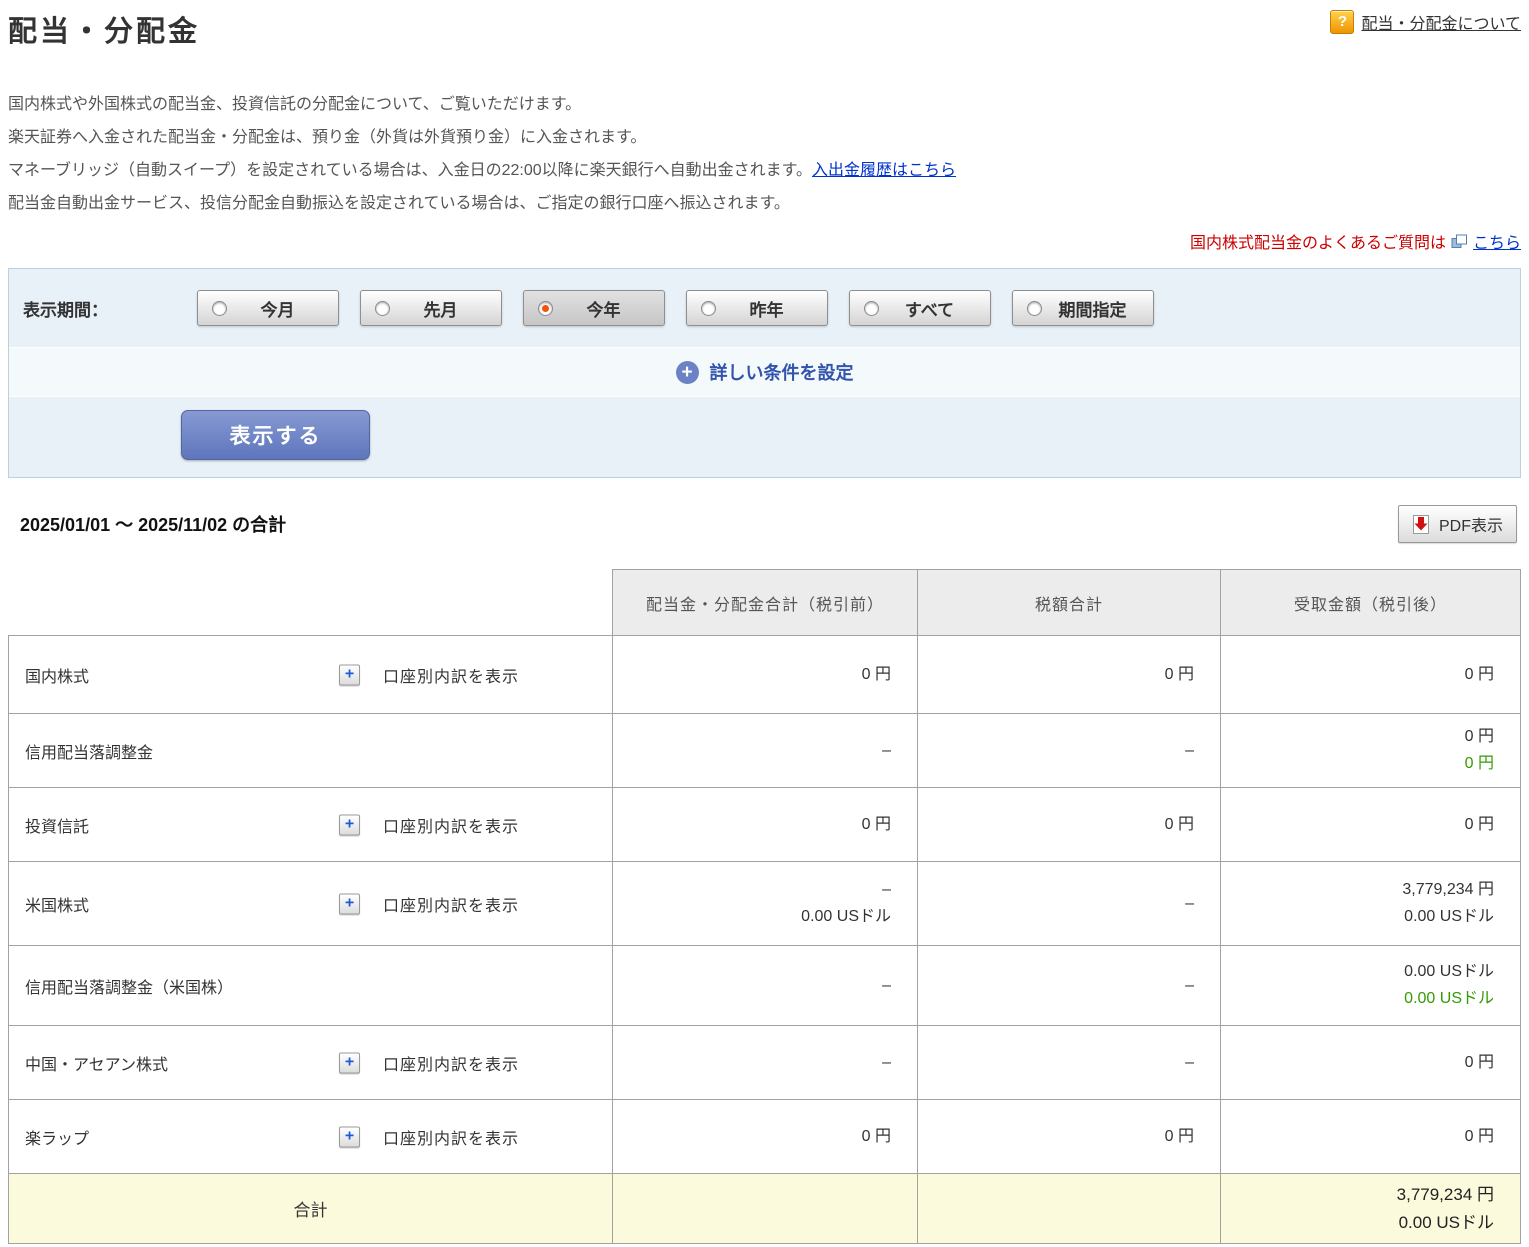  I want to click on period-option-3: 今年, so click(594, 308).